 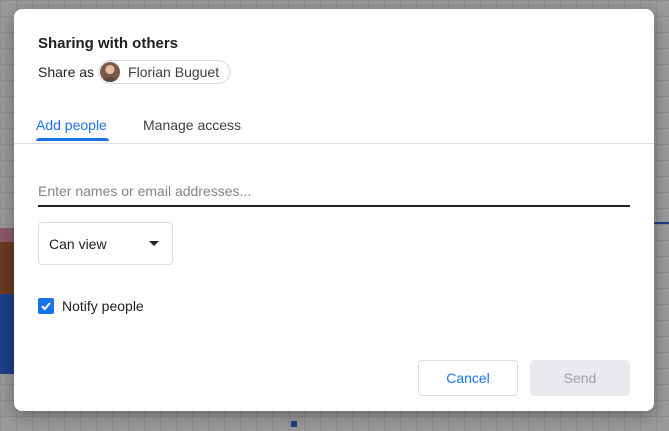 What do you see at coordinates (108, 43) in the screenshot?
I see `dialog-title: Sharing with others` at bounding box center [108, 43].